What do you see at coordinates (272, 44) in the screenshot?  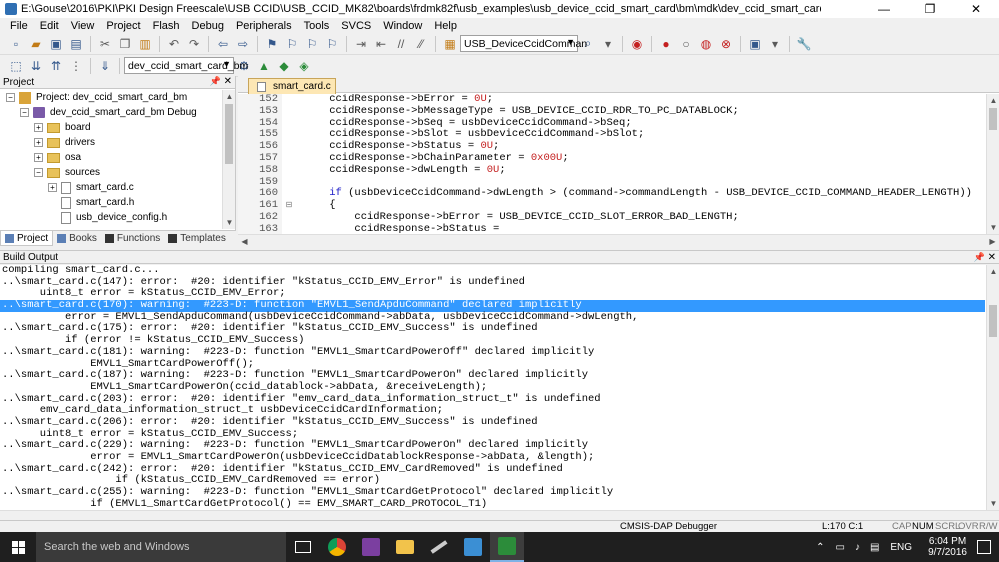 I see `bookmark-icon: ⚑` at bounding box center [272, 44].